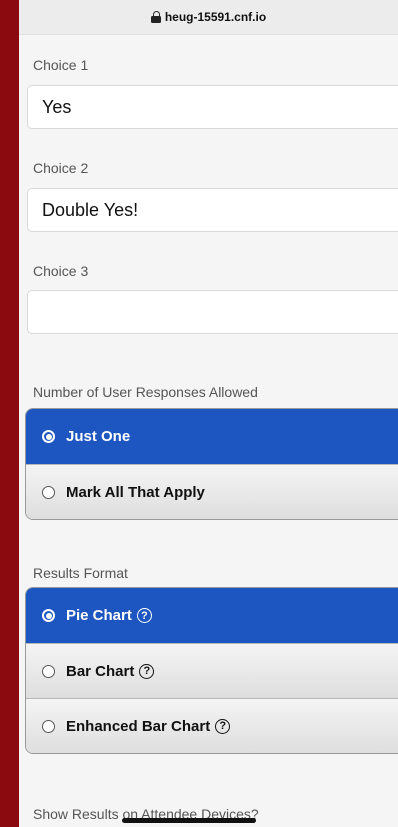  What do you see at coordinates (80, 573) in the screenshot?
I see `results-format-label: Results Format` at bounding box center [80, 573].